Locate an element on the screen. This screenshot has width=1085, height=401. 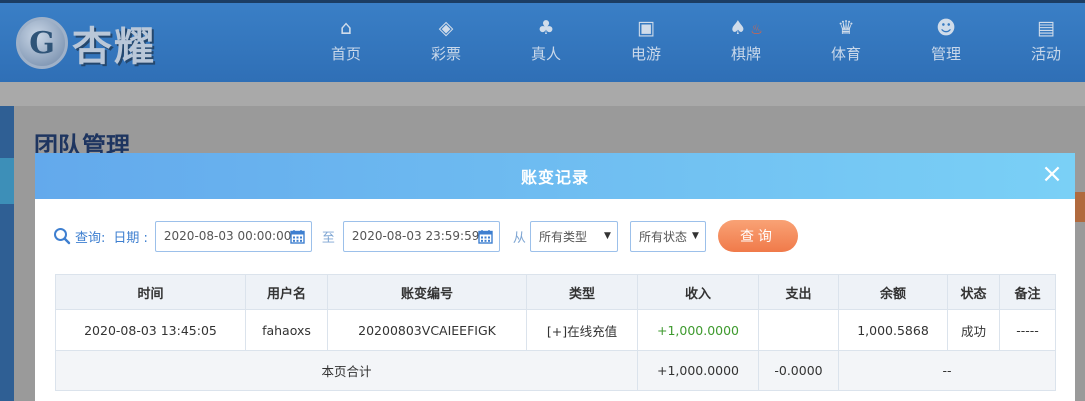
nav-label: 彩票 is located at coordinates (445, 54).